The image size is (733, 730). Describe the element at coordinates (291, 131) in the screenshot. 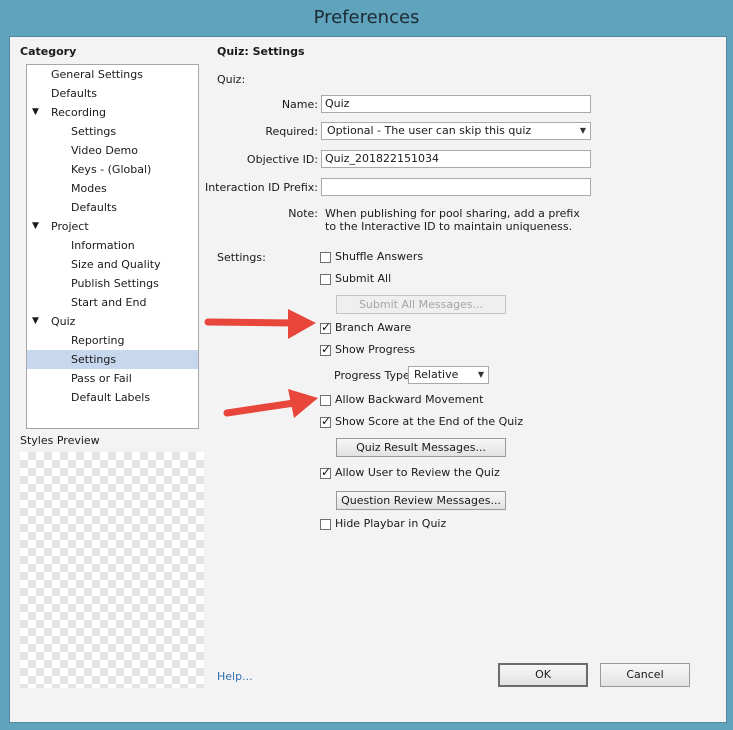

I see `required-label: Required:` at that location.